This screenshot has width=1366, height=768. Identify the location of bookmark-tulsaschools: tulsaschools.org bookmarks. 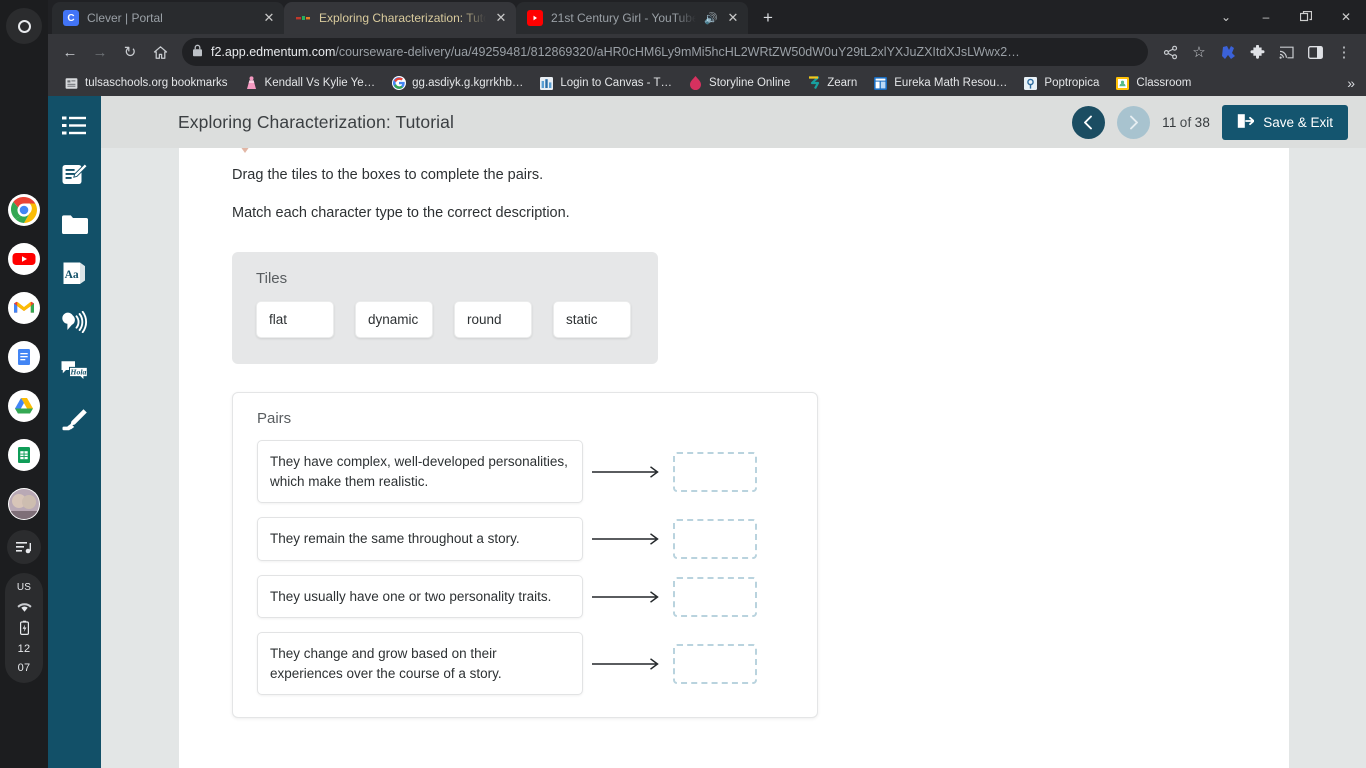
(146, 83).